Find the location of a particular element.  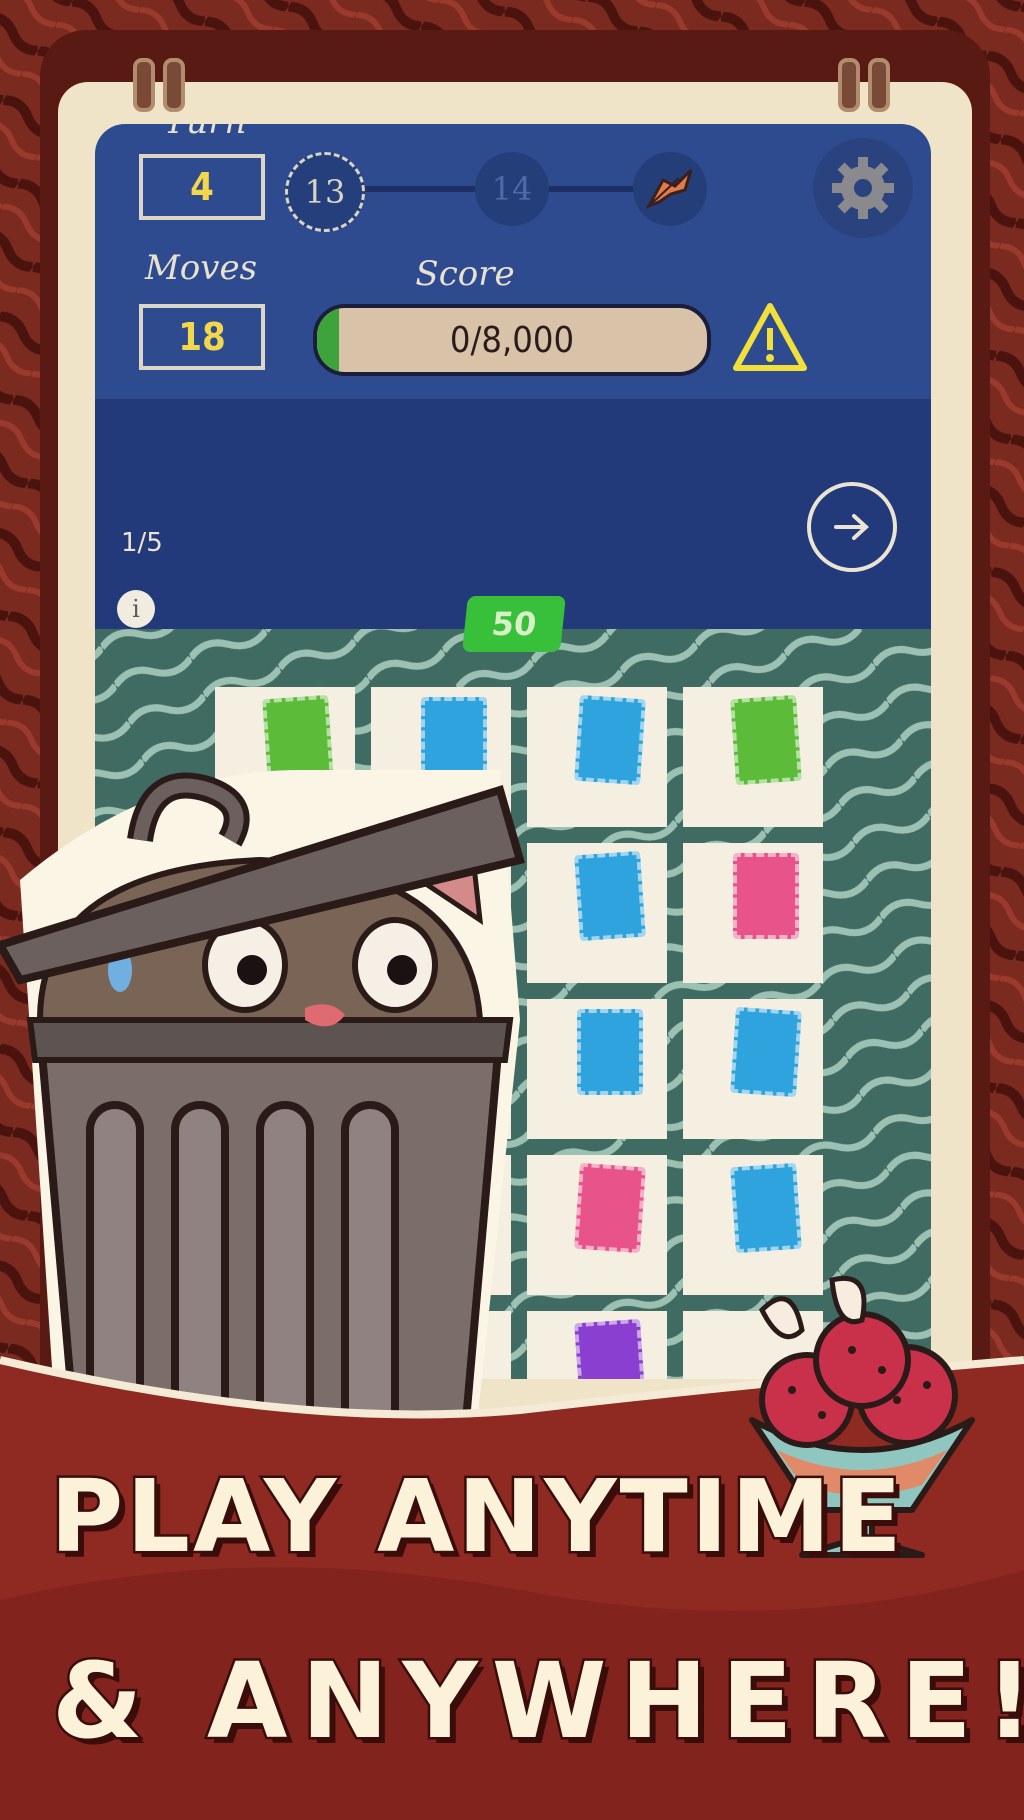

moves-counter: 18 is located at coordinates (202, 337).